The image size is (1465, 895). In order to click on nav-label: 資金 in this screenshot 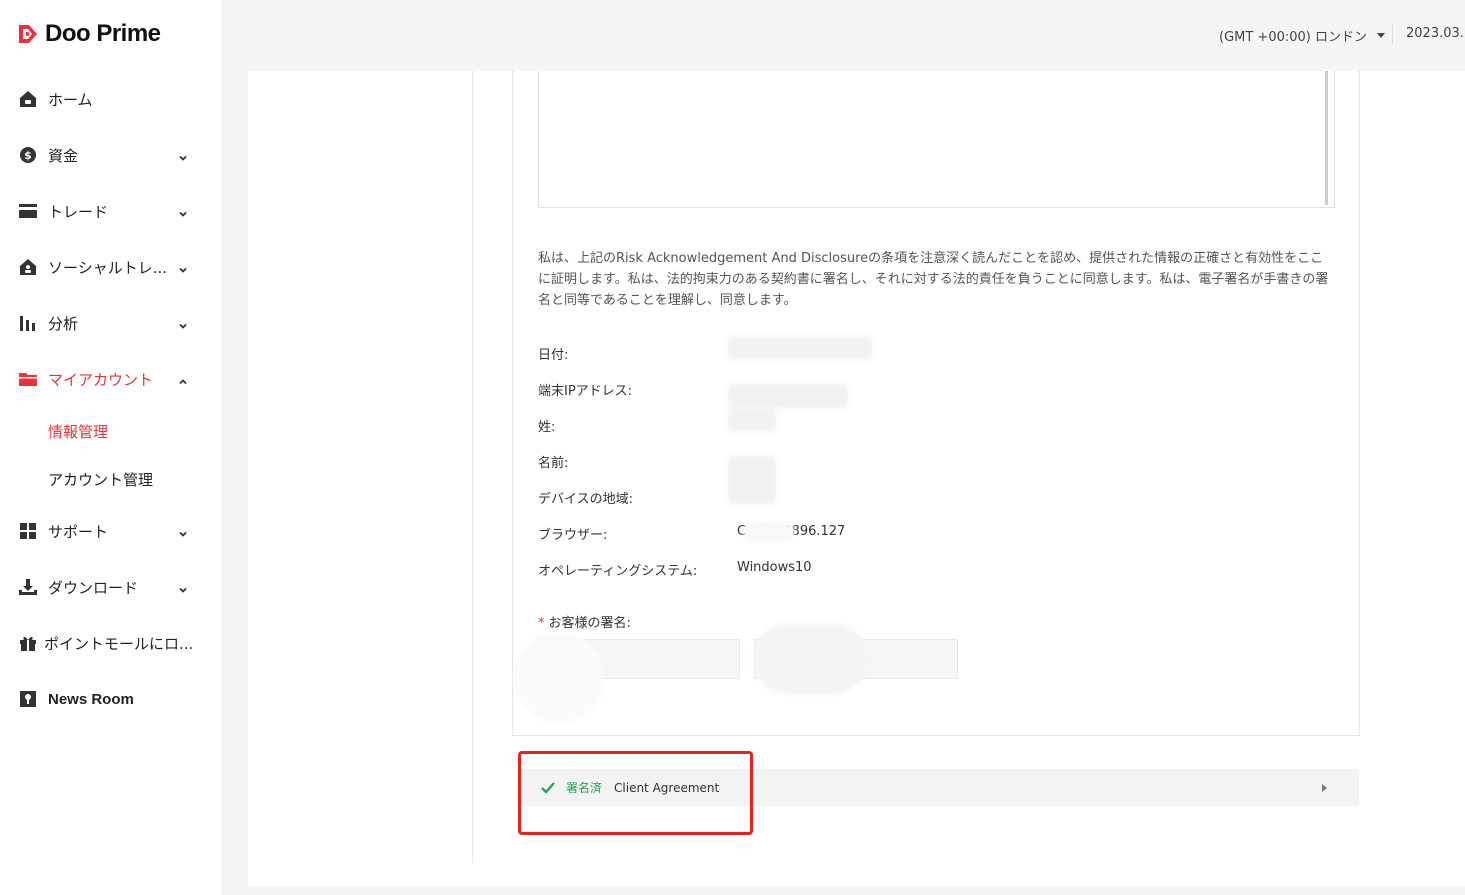, I will do `click(63, 155)`.